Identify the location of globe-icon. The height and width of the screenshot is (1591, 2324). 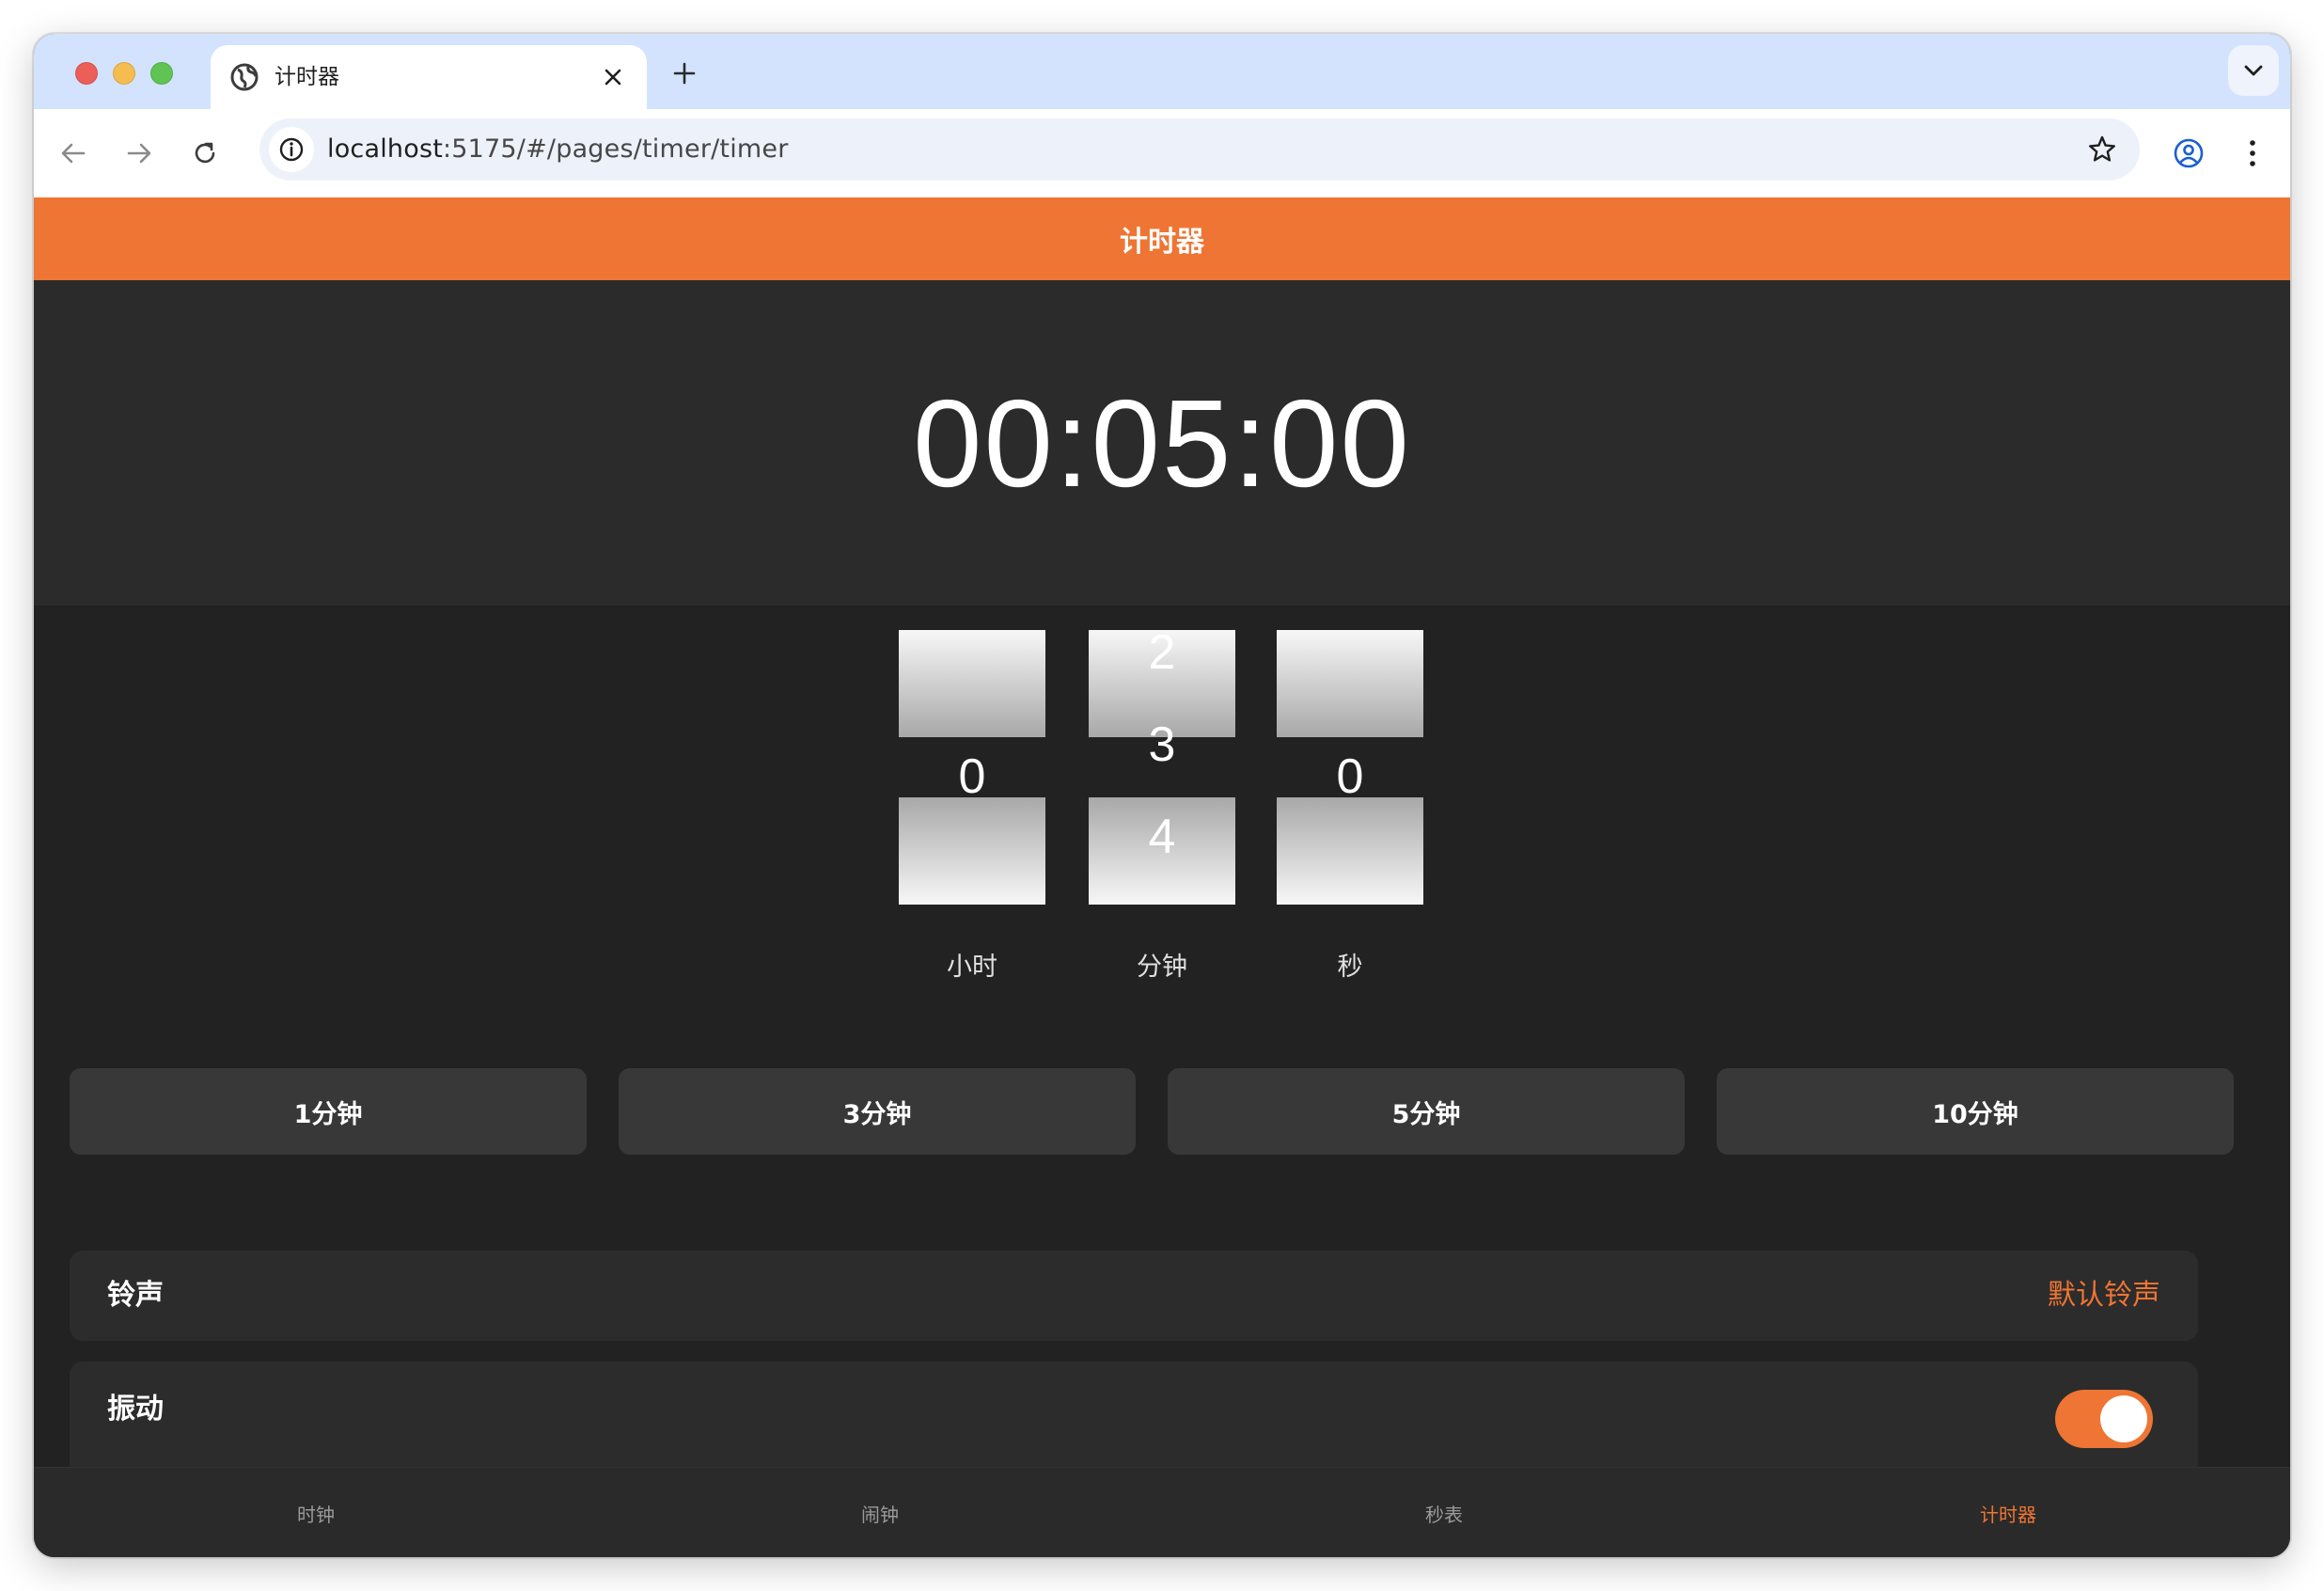
(244, 77).